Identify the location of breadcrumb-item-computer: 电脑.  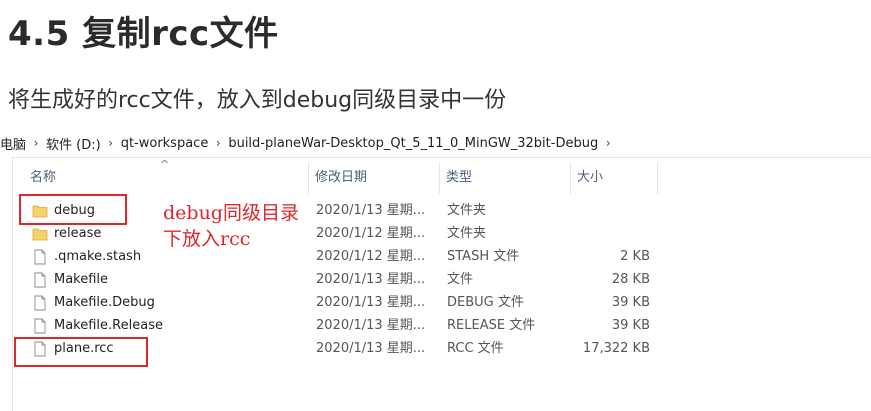
(14, 143).